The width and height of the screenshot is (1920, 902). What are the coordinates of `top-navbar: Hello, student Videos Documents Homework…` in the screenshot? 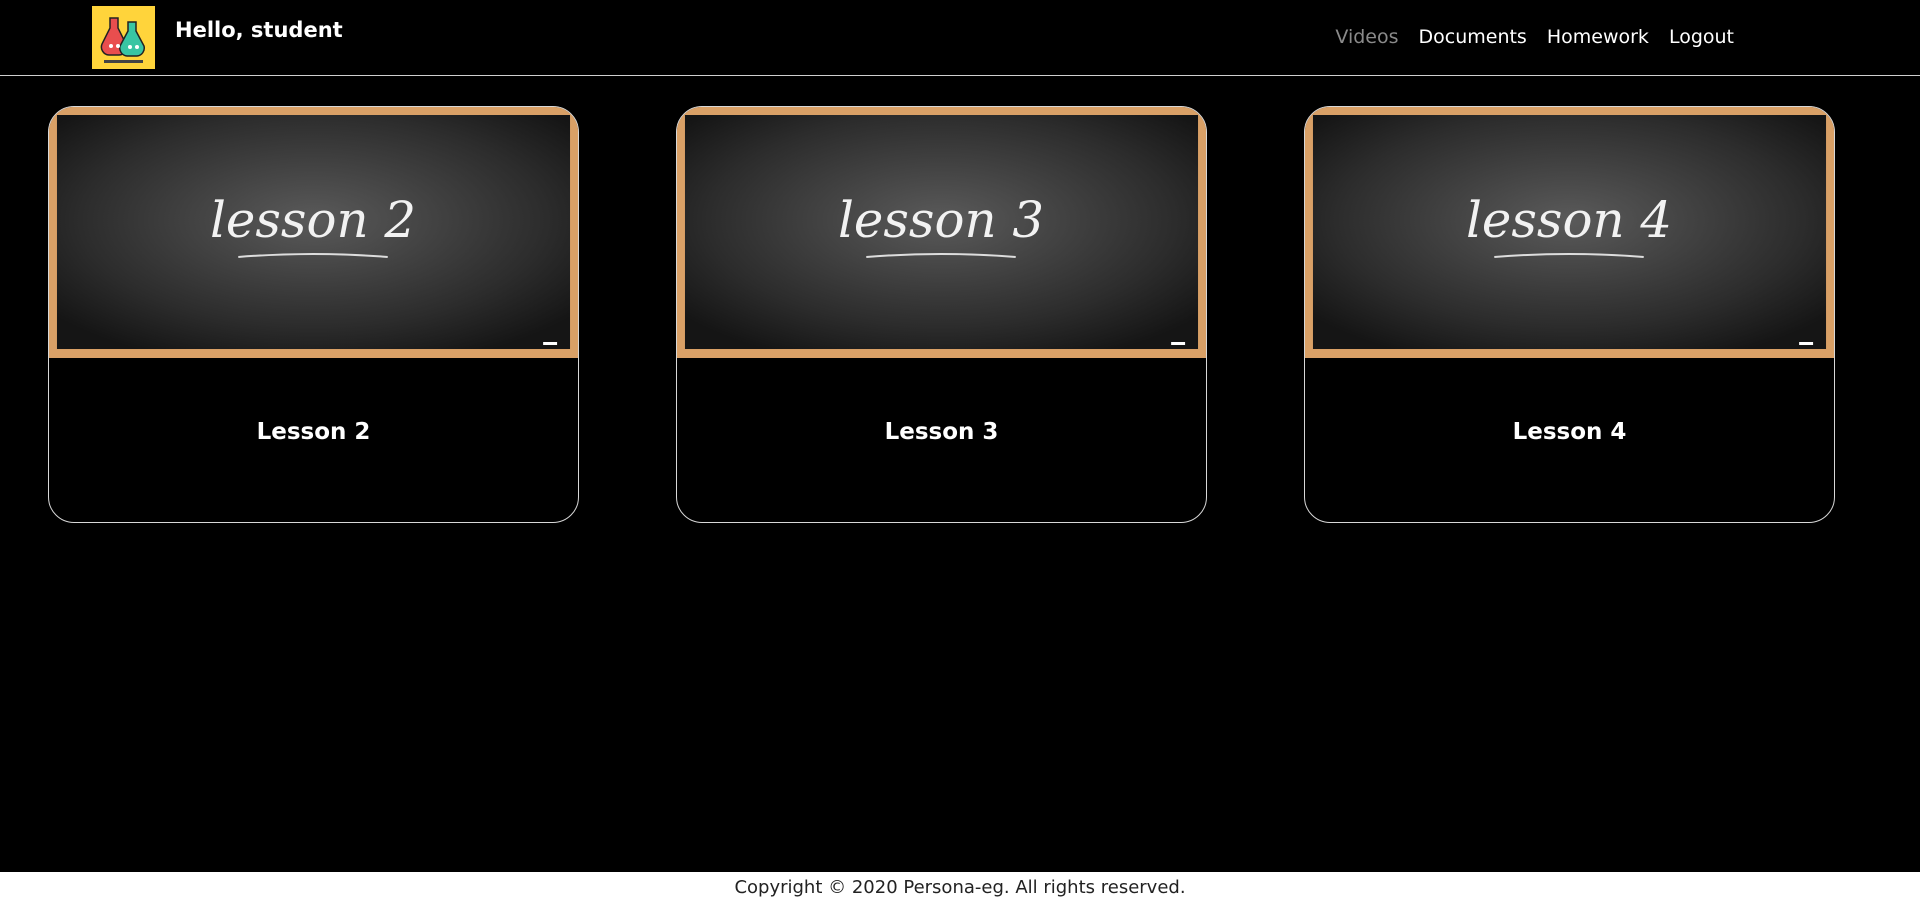 It's located at (960, 38).